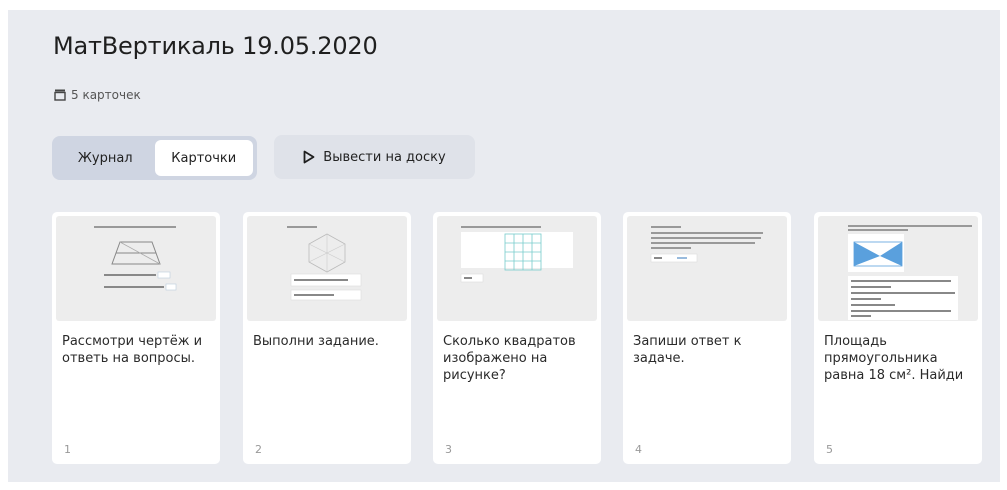  What do you see at coordinates (829, 449) in the screenshot?
I see `card-number: 5` at bounding box center [829, 449].